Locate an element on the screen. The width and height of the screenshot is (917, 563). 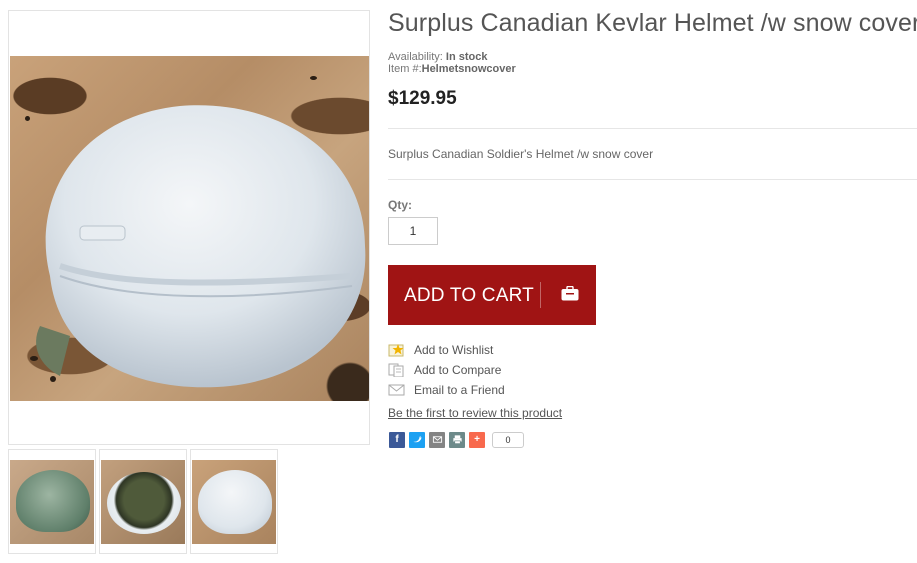
item-number-label: Item #: is located at coordinates (405, 69).